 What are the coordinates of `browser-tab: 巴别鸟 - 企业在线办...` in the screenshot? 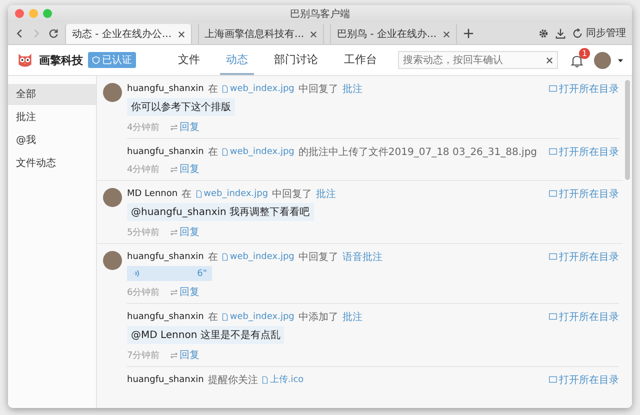 It's located at (393, 34).